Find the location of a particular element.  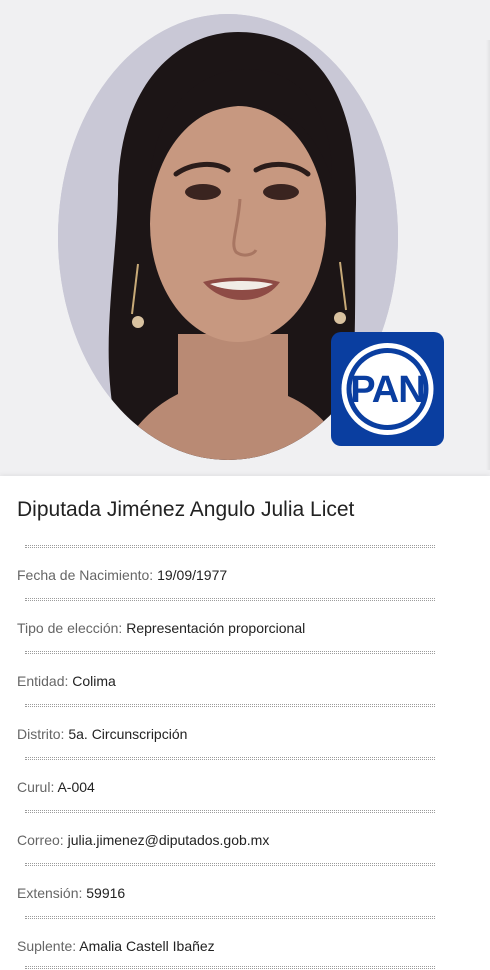

field-seat: Curul: A-004 is located at coordinates (247, 787).